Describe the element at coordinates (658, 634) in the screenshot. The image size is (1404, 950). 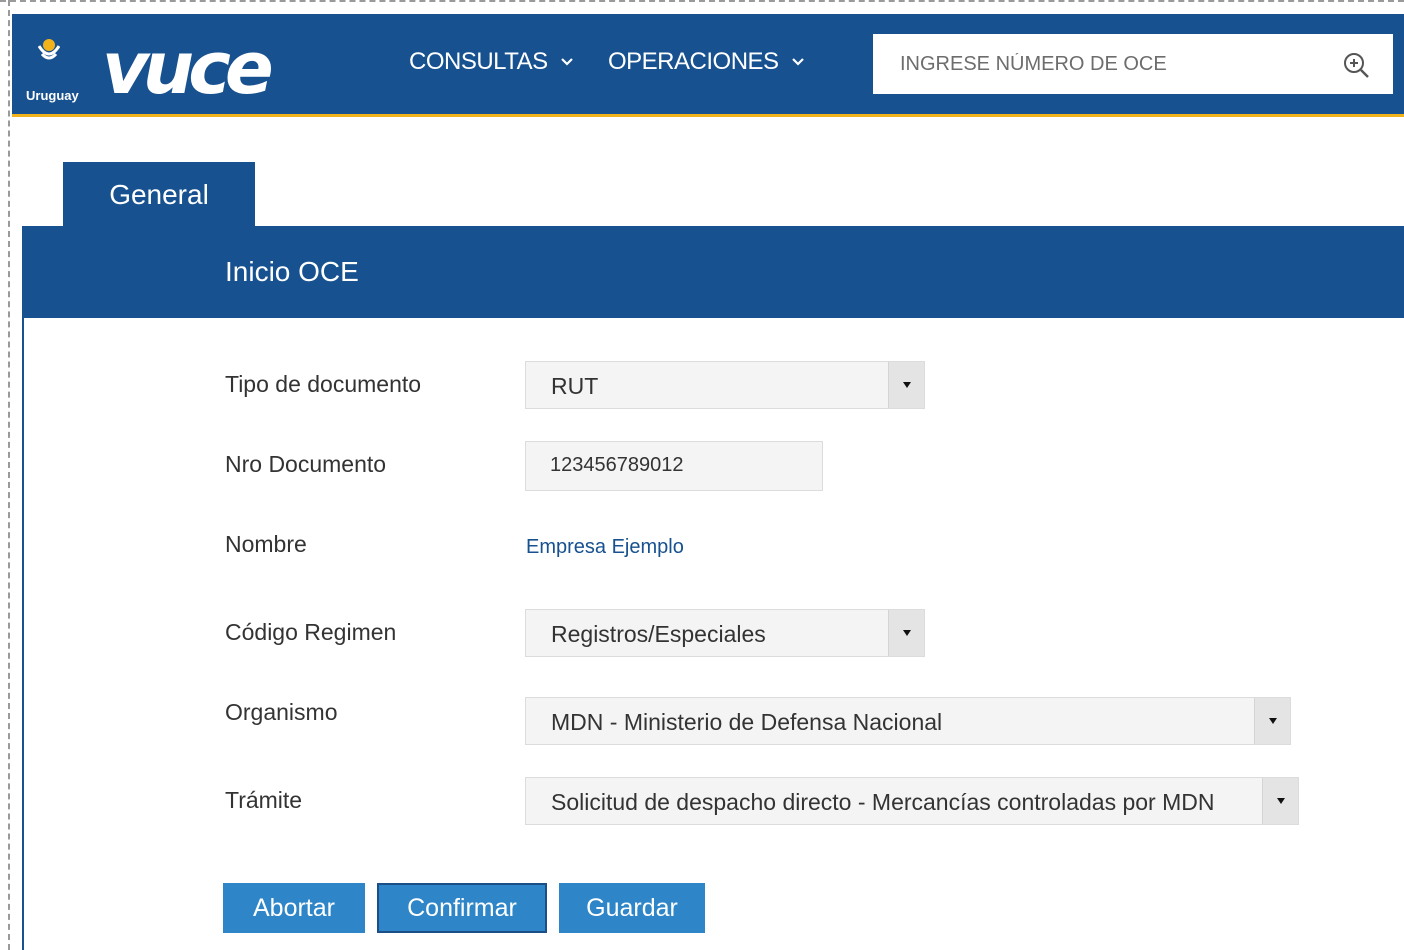
I see `codigo-regimen-value: Registros/Especiales` at that location.